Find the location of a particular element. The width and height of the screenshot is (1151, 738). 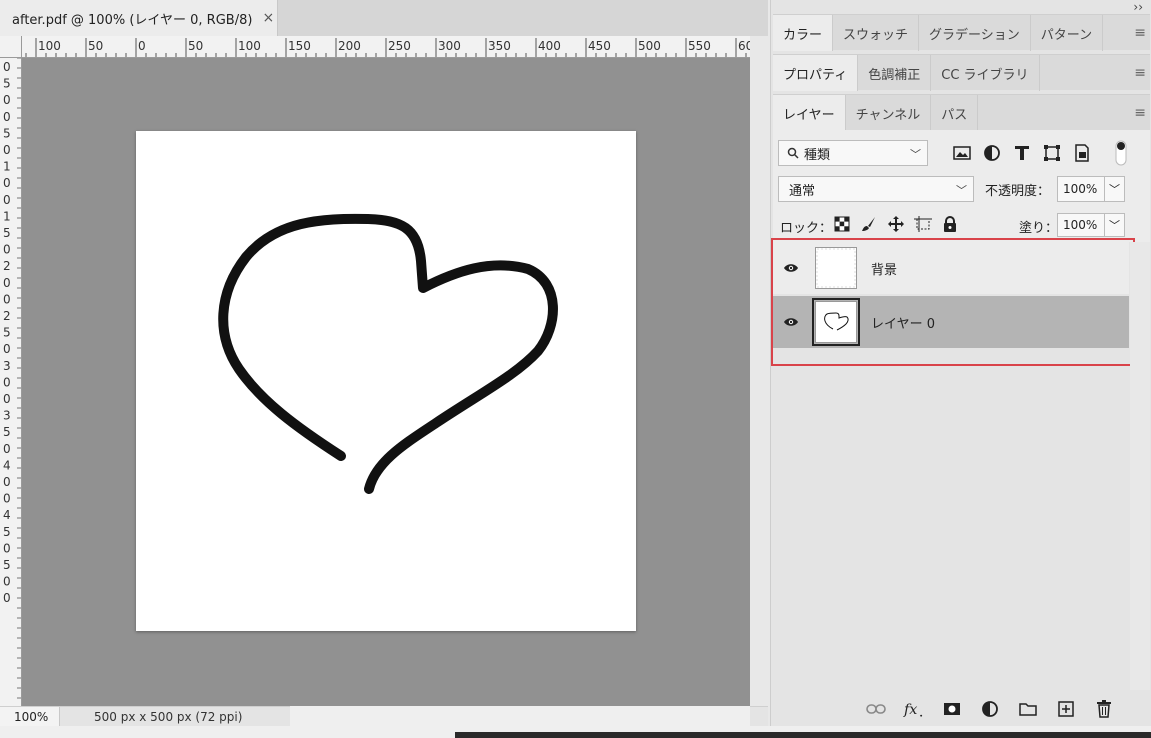

lock-label: ロック： is located at coordinates (806, 228).